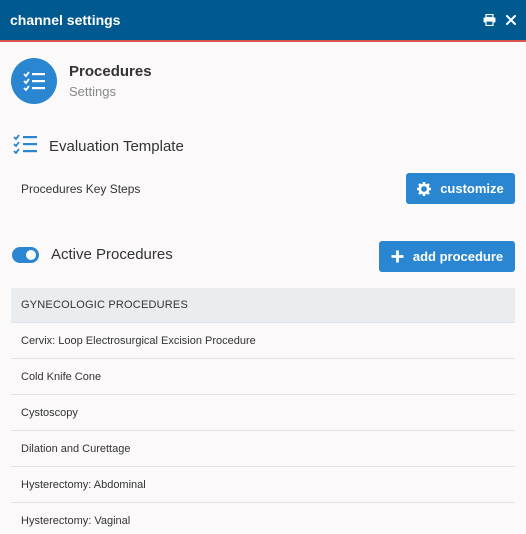  What do you see at coordinates (263, 449) in the screenshot?
I see `list-item: Dilation and Curettage` at bounding box center [263, 449].